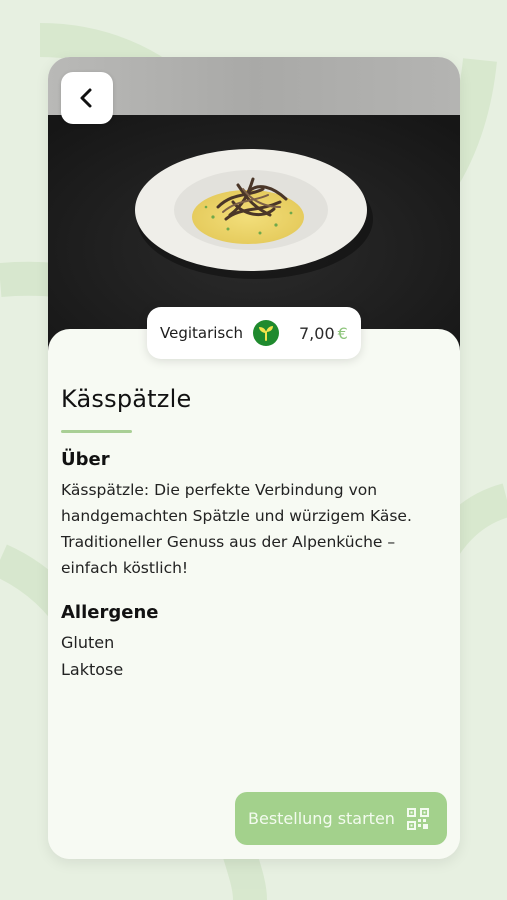  I want to click on start-order-label: Bestellung starten, so click(321, 818).